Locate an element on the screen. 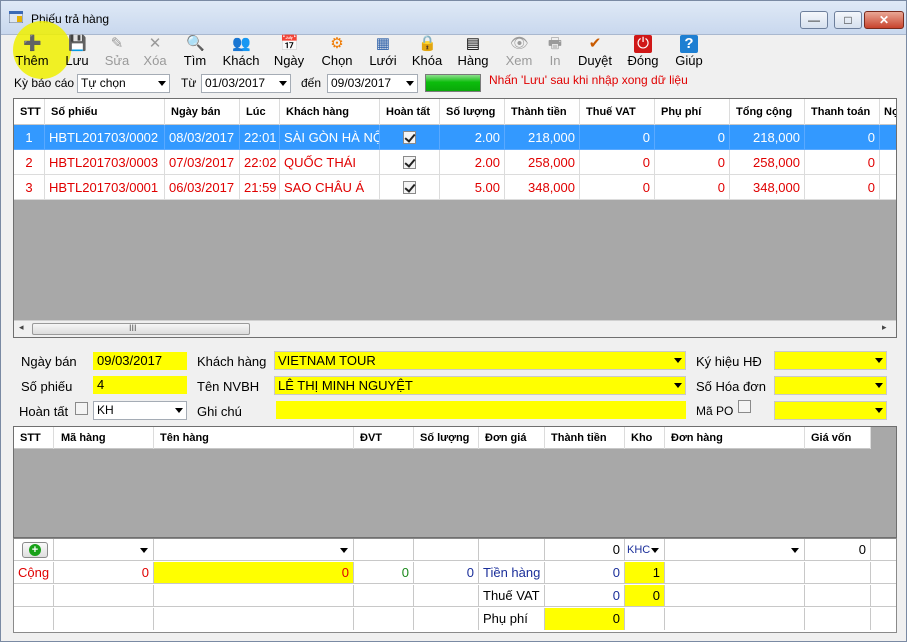 This screenshot has width=907, height=642. col-no: Nợ is located at coordinates (888, 112).